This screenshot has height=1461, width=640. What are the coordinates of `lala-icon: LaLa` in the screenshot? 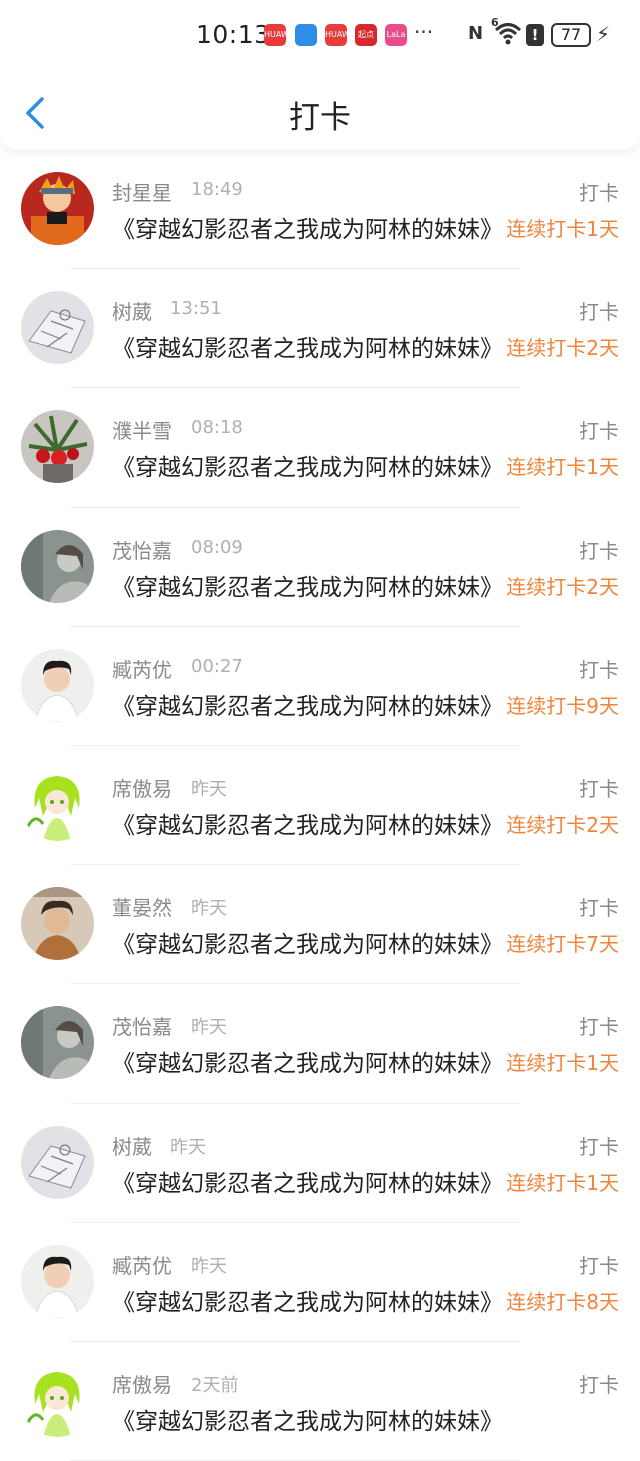 It's located at (396, 35).